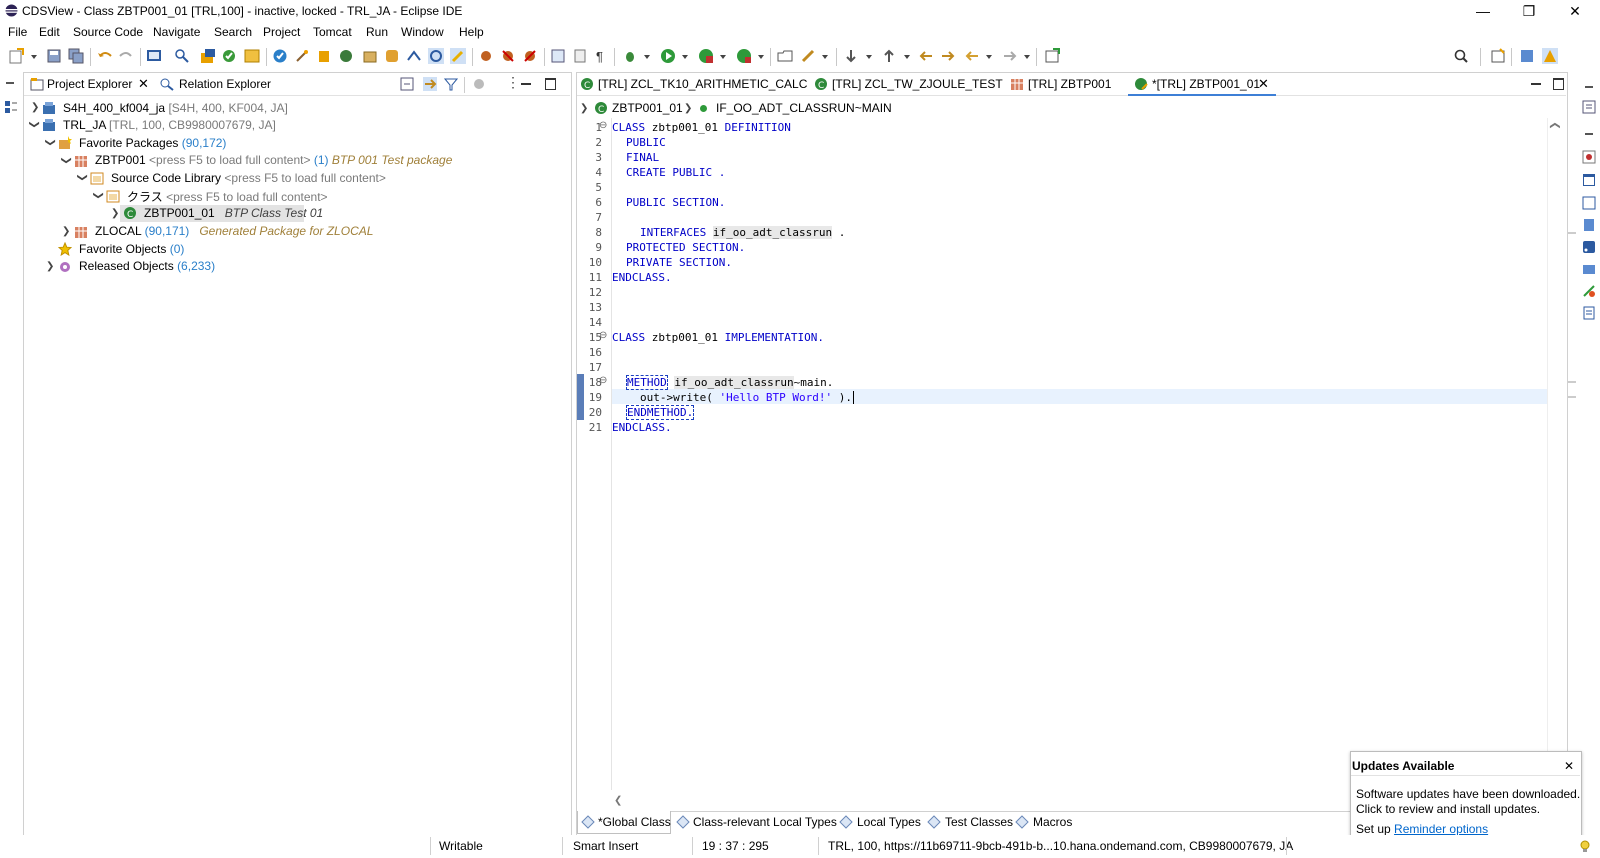  Describe the element at coordinates (668, 56) in the screenshot. I see `run-icon` at that location.